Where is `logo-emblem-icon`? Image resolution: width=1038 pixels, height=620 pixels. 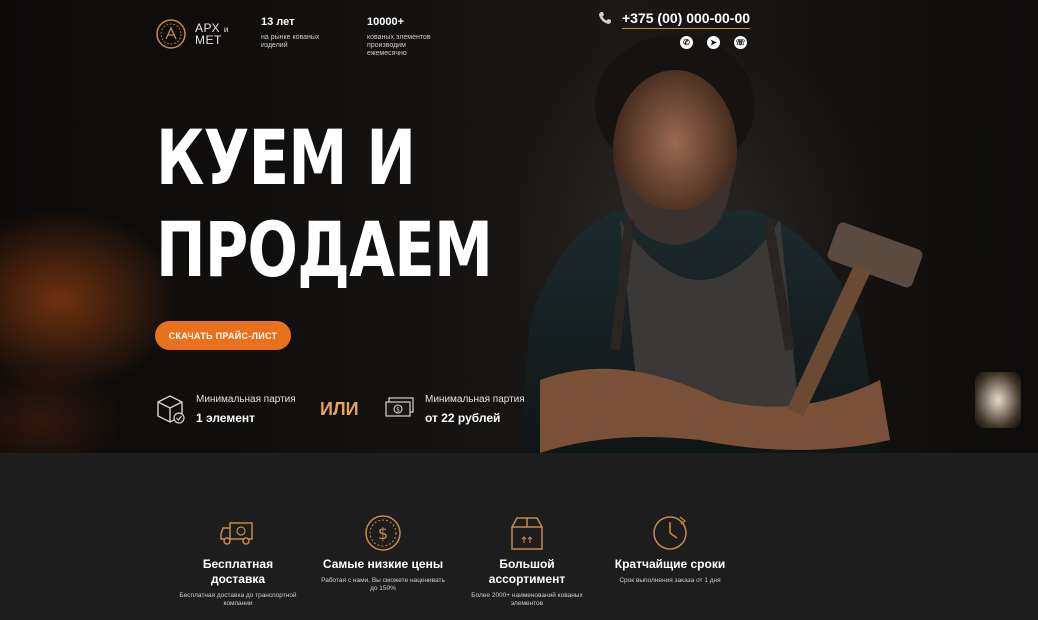 logo-emblem-icon is located at coordinates (171, 34).